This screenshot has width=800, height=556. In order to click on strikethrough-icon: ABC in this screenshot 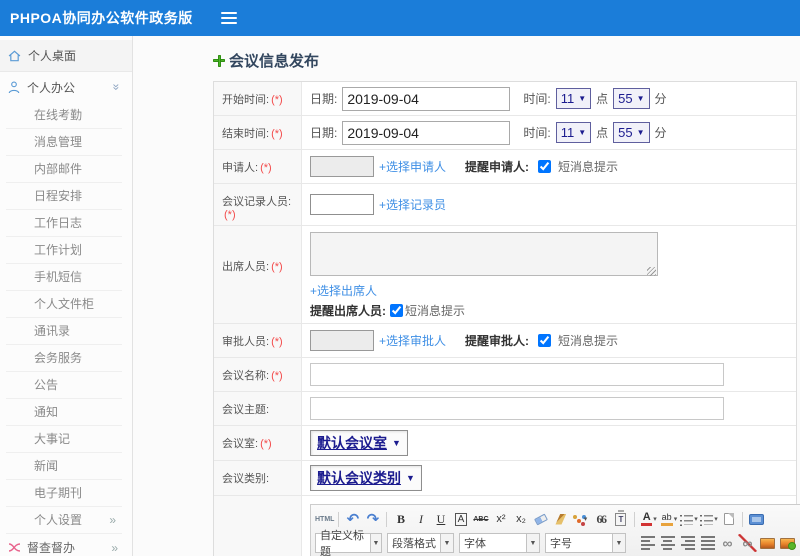, I will do `click(480, 519)`.